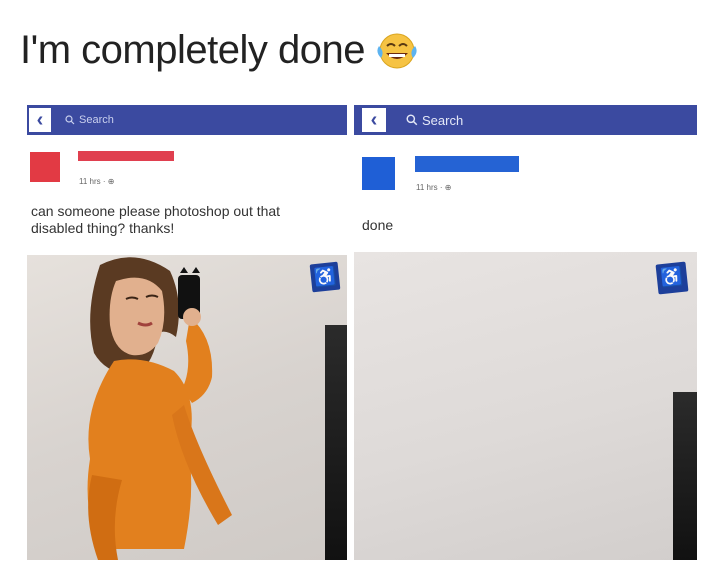 The width and height of the screenshot is (720, 575). Describe the element at coordinates (159, 408) in the screenshot. I see `woman-selfie-figure` at that location.